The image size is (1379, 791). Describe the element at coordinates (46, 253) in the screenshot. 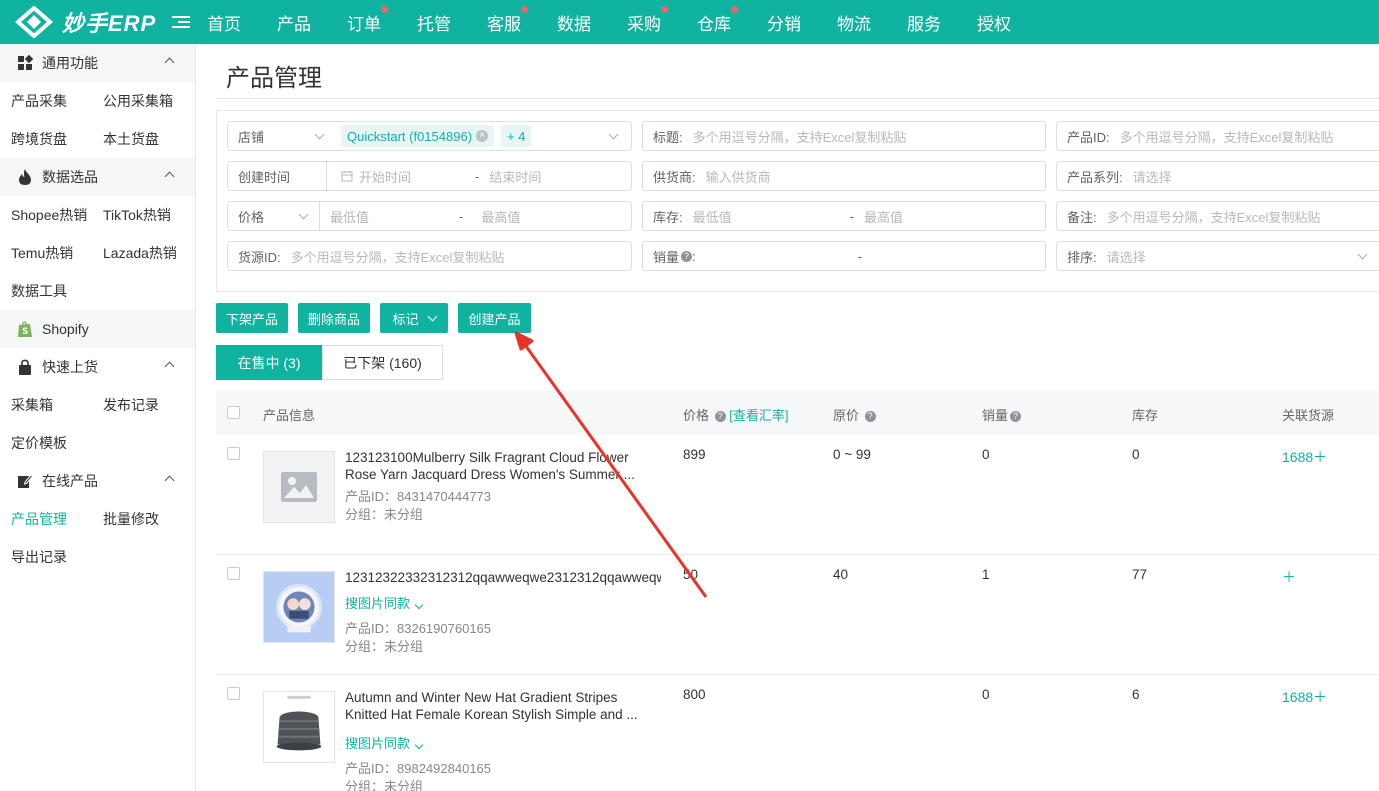

I see `sidebar-item-temu-hot: Temu热销` at that location.